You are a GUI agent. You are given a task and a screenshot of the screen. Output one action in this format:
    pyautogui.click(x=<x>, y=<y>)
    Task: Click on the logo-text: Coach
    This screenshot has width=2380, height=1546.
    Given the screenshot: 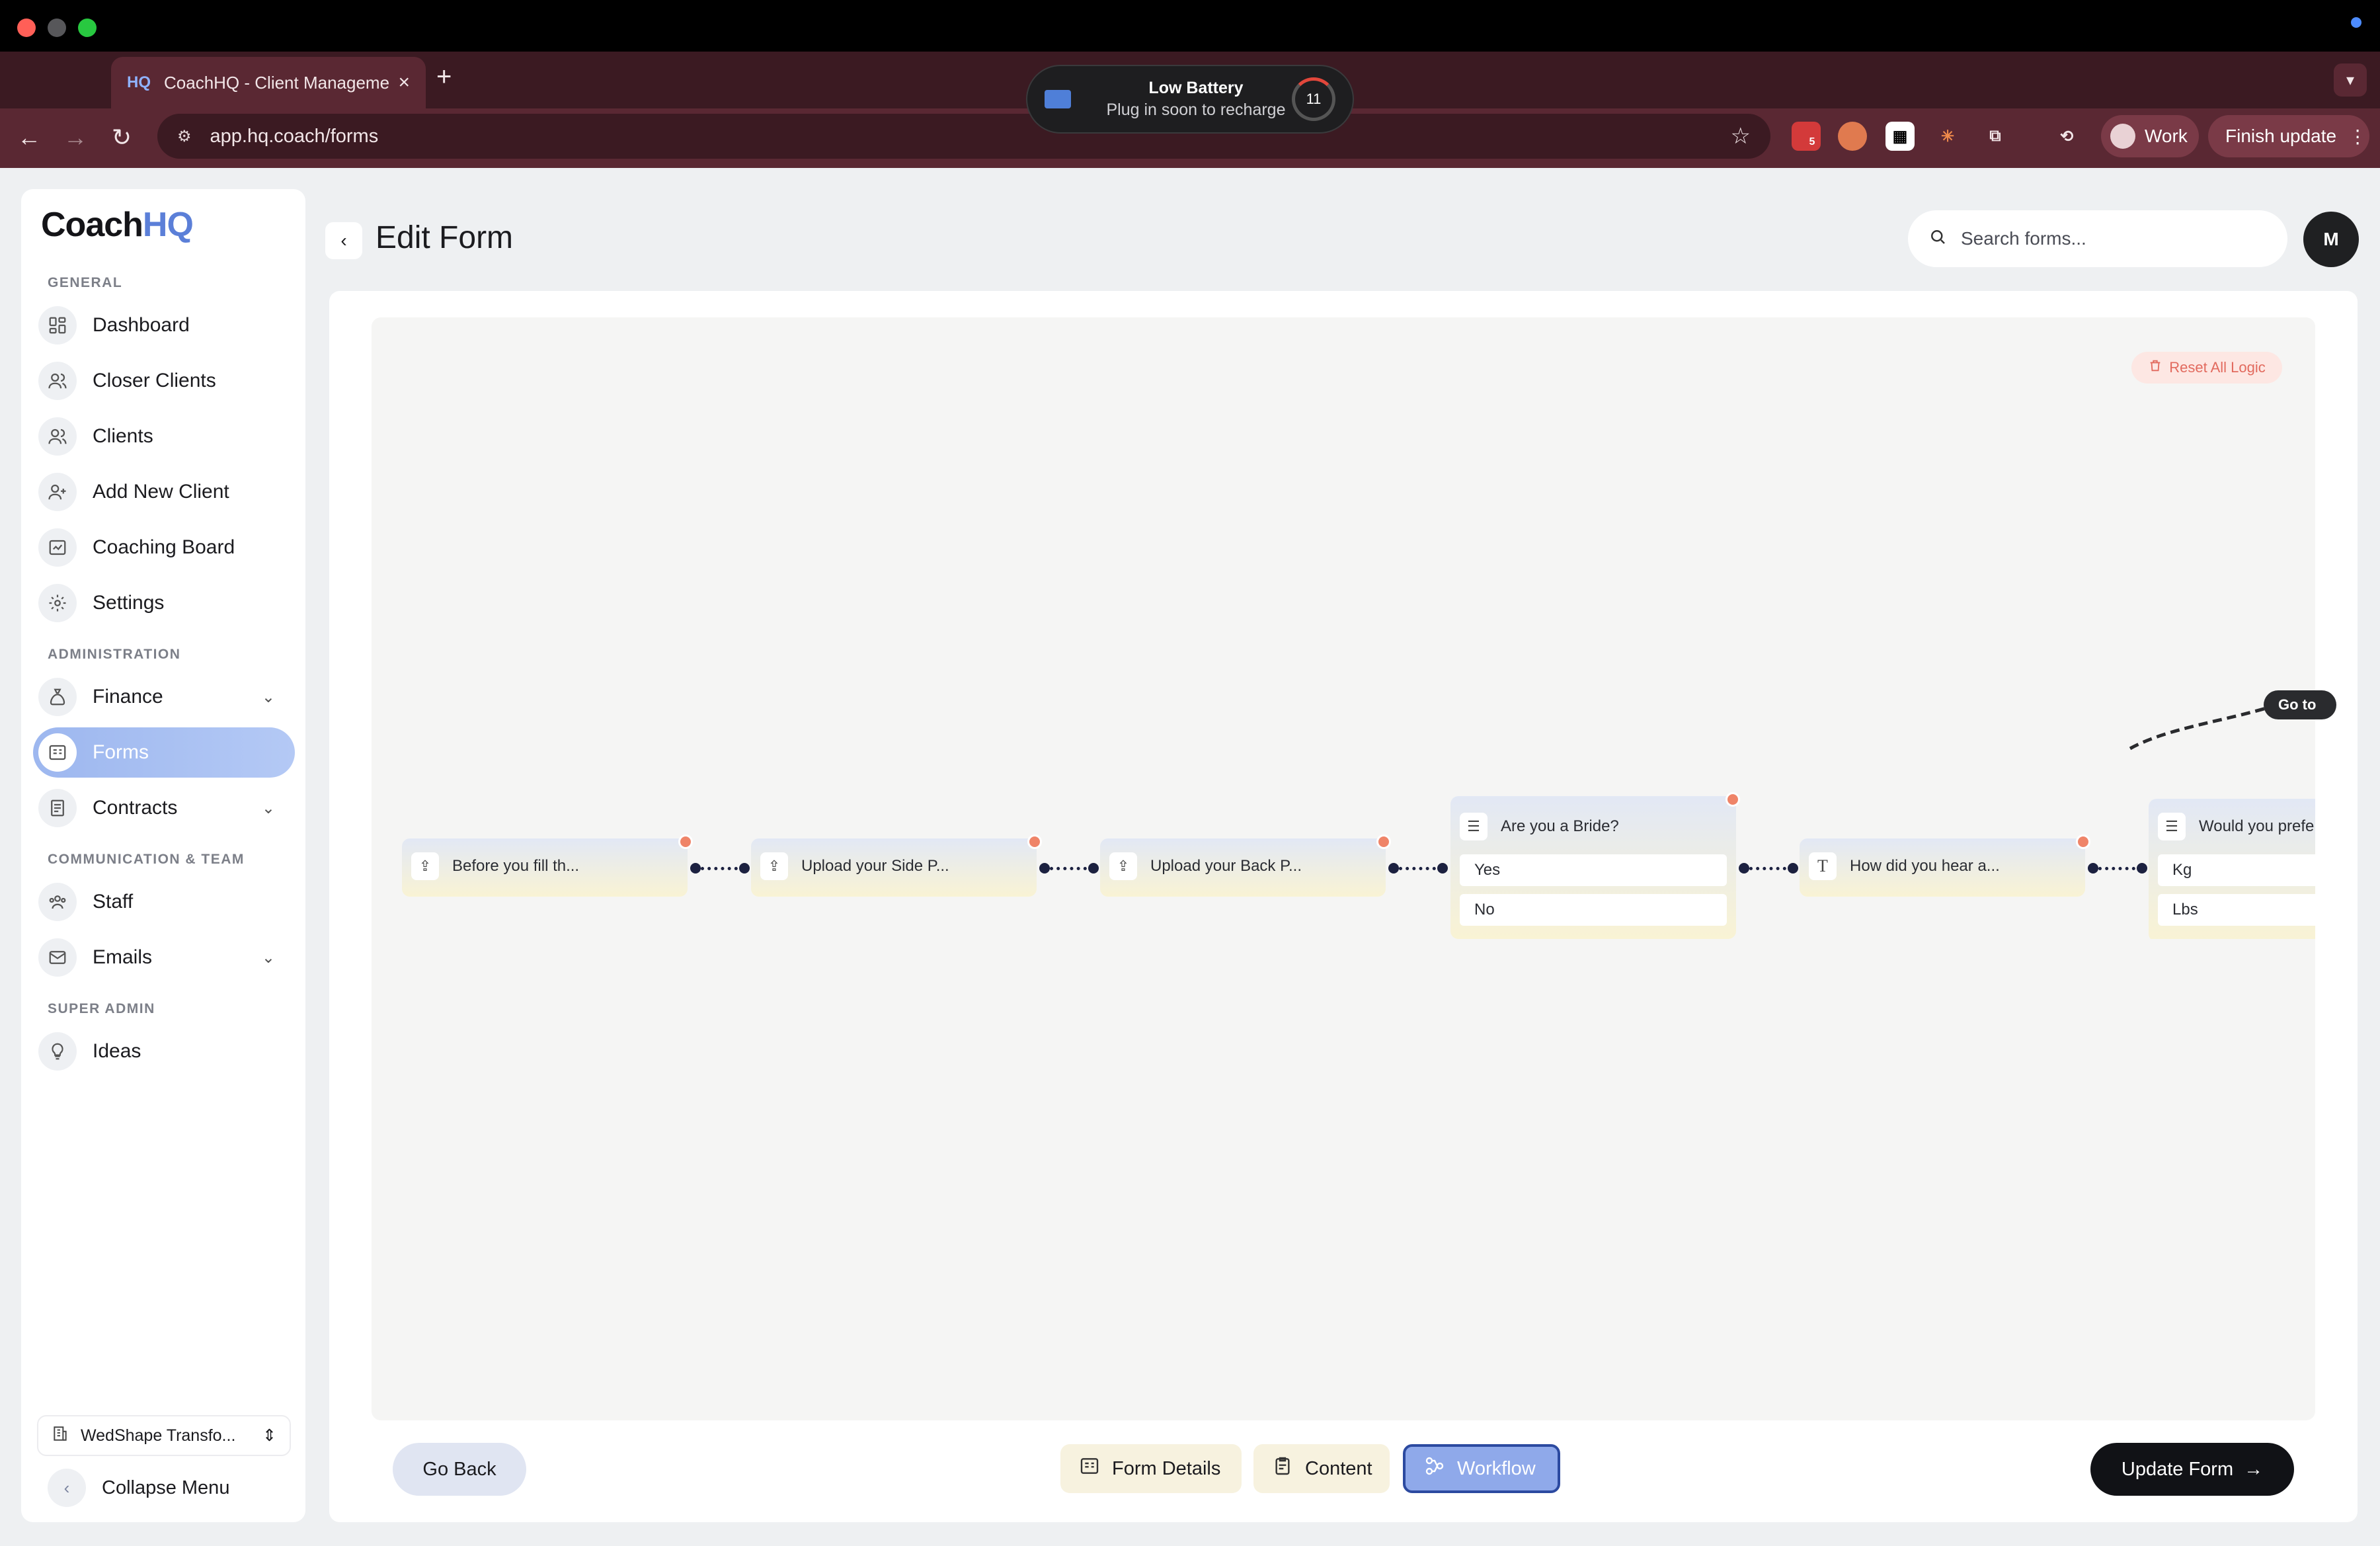 What is the action you would take?
    pyautogui.click(x=92, y=225)
    